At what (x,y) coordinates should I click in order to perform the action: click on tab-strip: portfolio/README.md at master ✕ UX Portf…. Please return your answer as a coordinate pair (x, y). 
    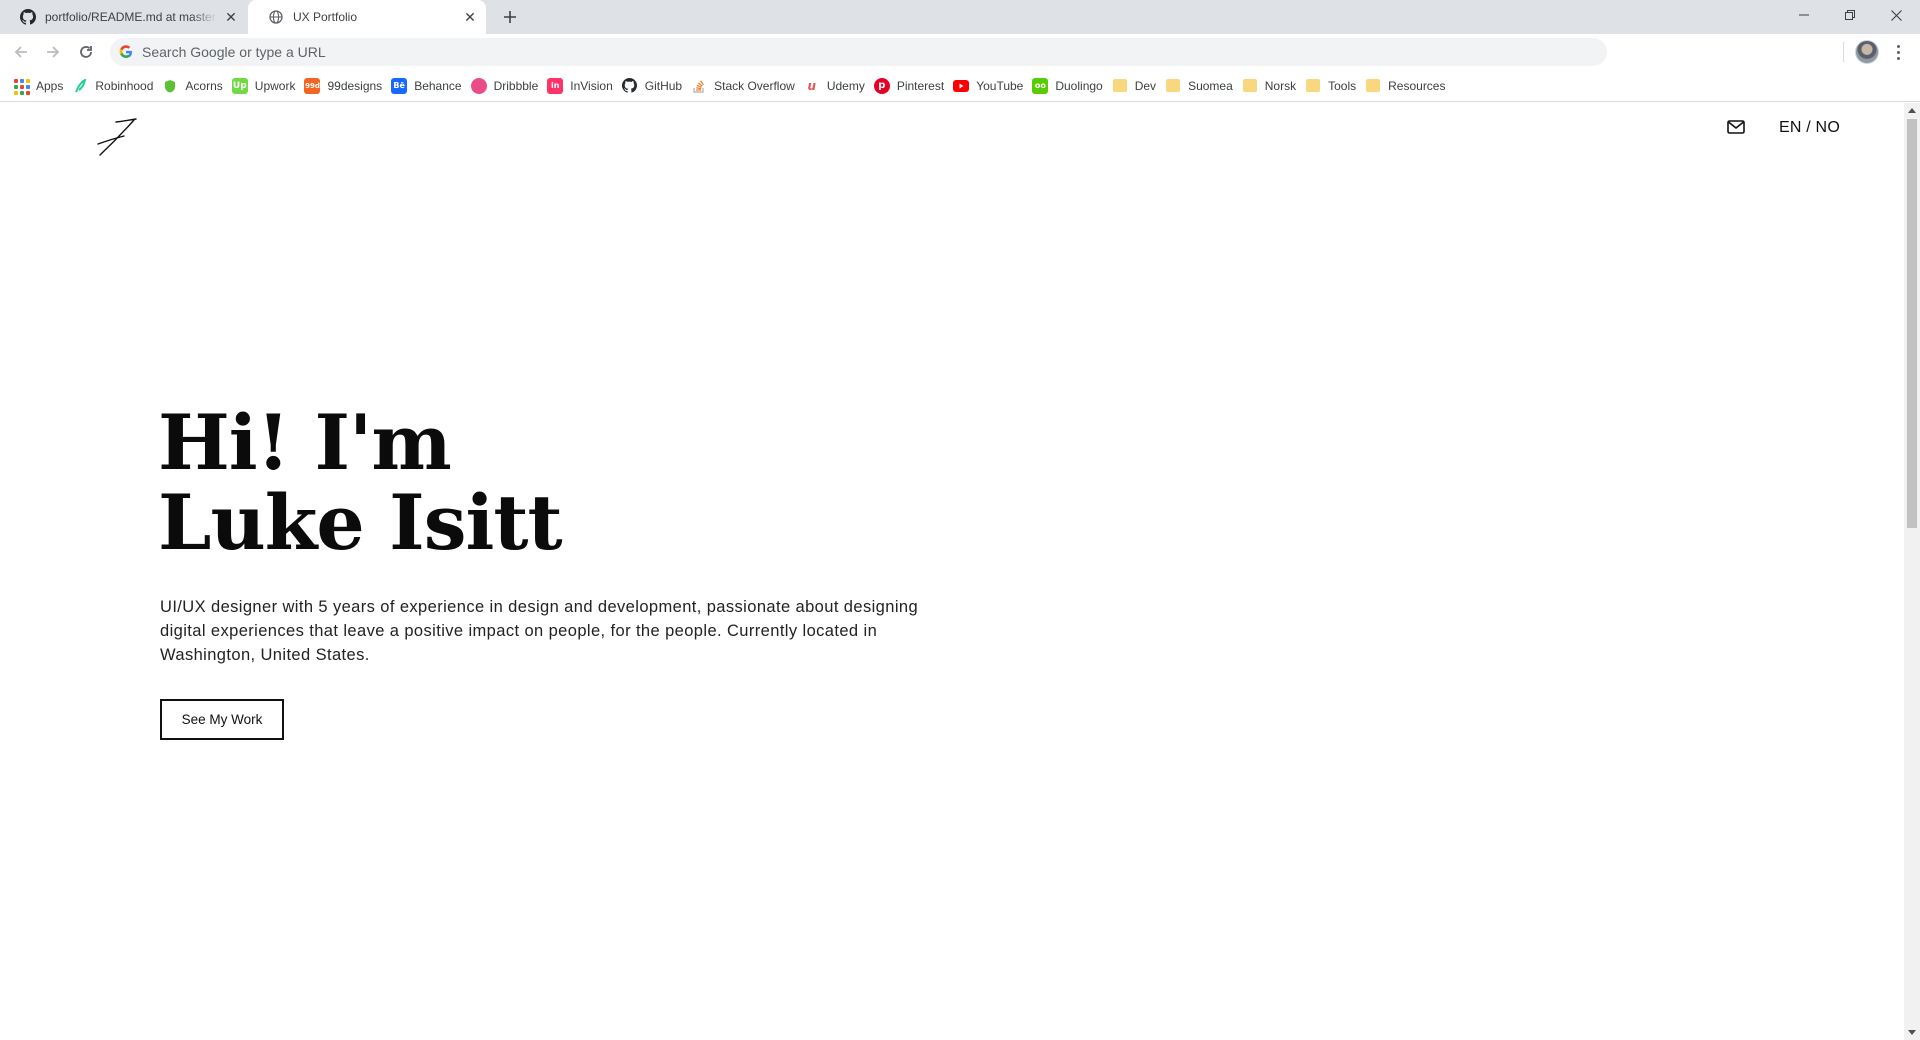
    Looking at the image, I should click on (960, 17).